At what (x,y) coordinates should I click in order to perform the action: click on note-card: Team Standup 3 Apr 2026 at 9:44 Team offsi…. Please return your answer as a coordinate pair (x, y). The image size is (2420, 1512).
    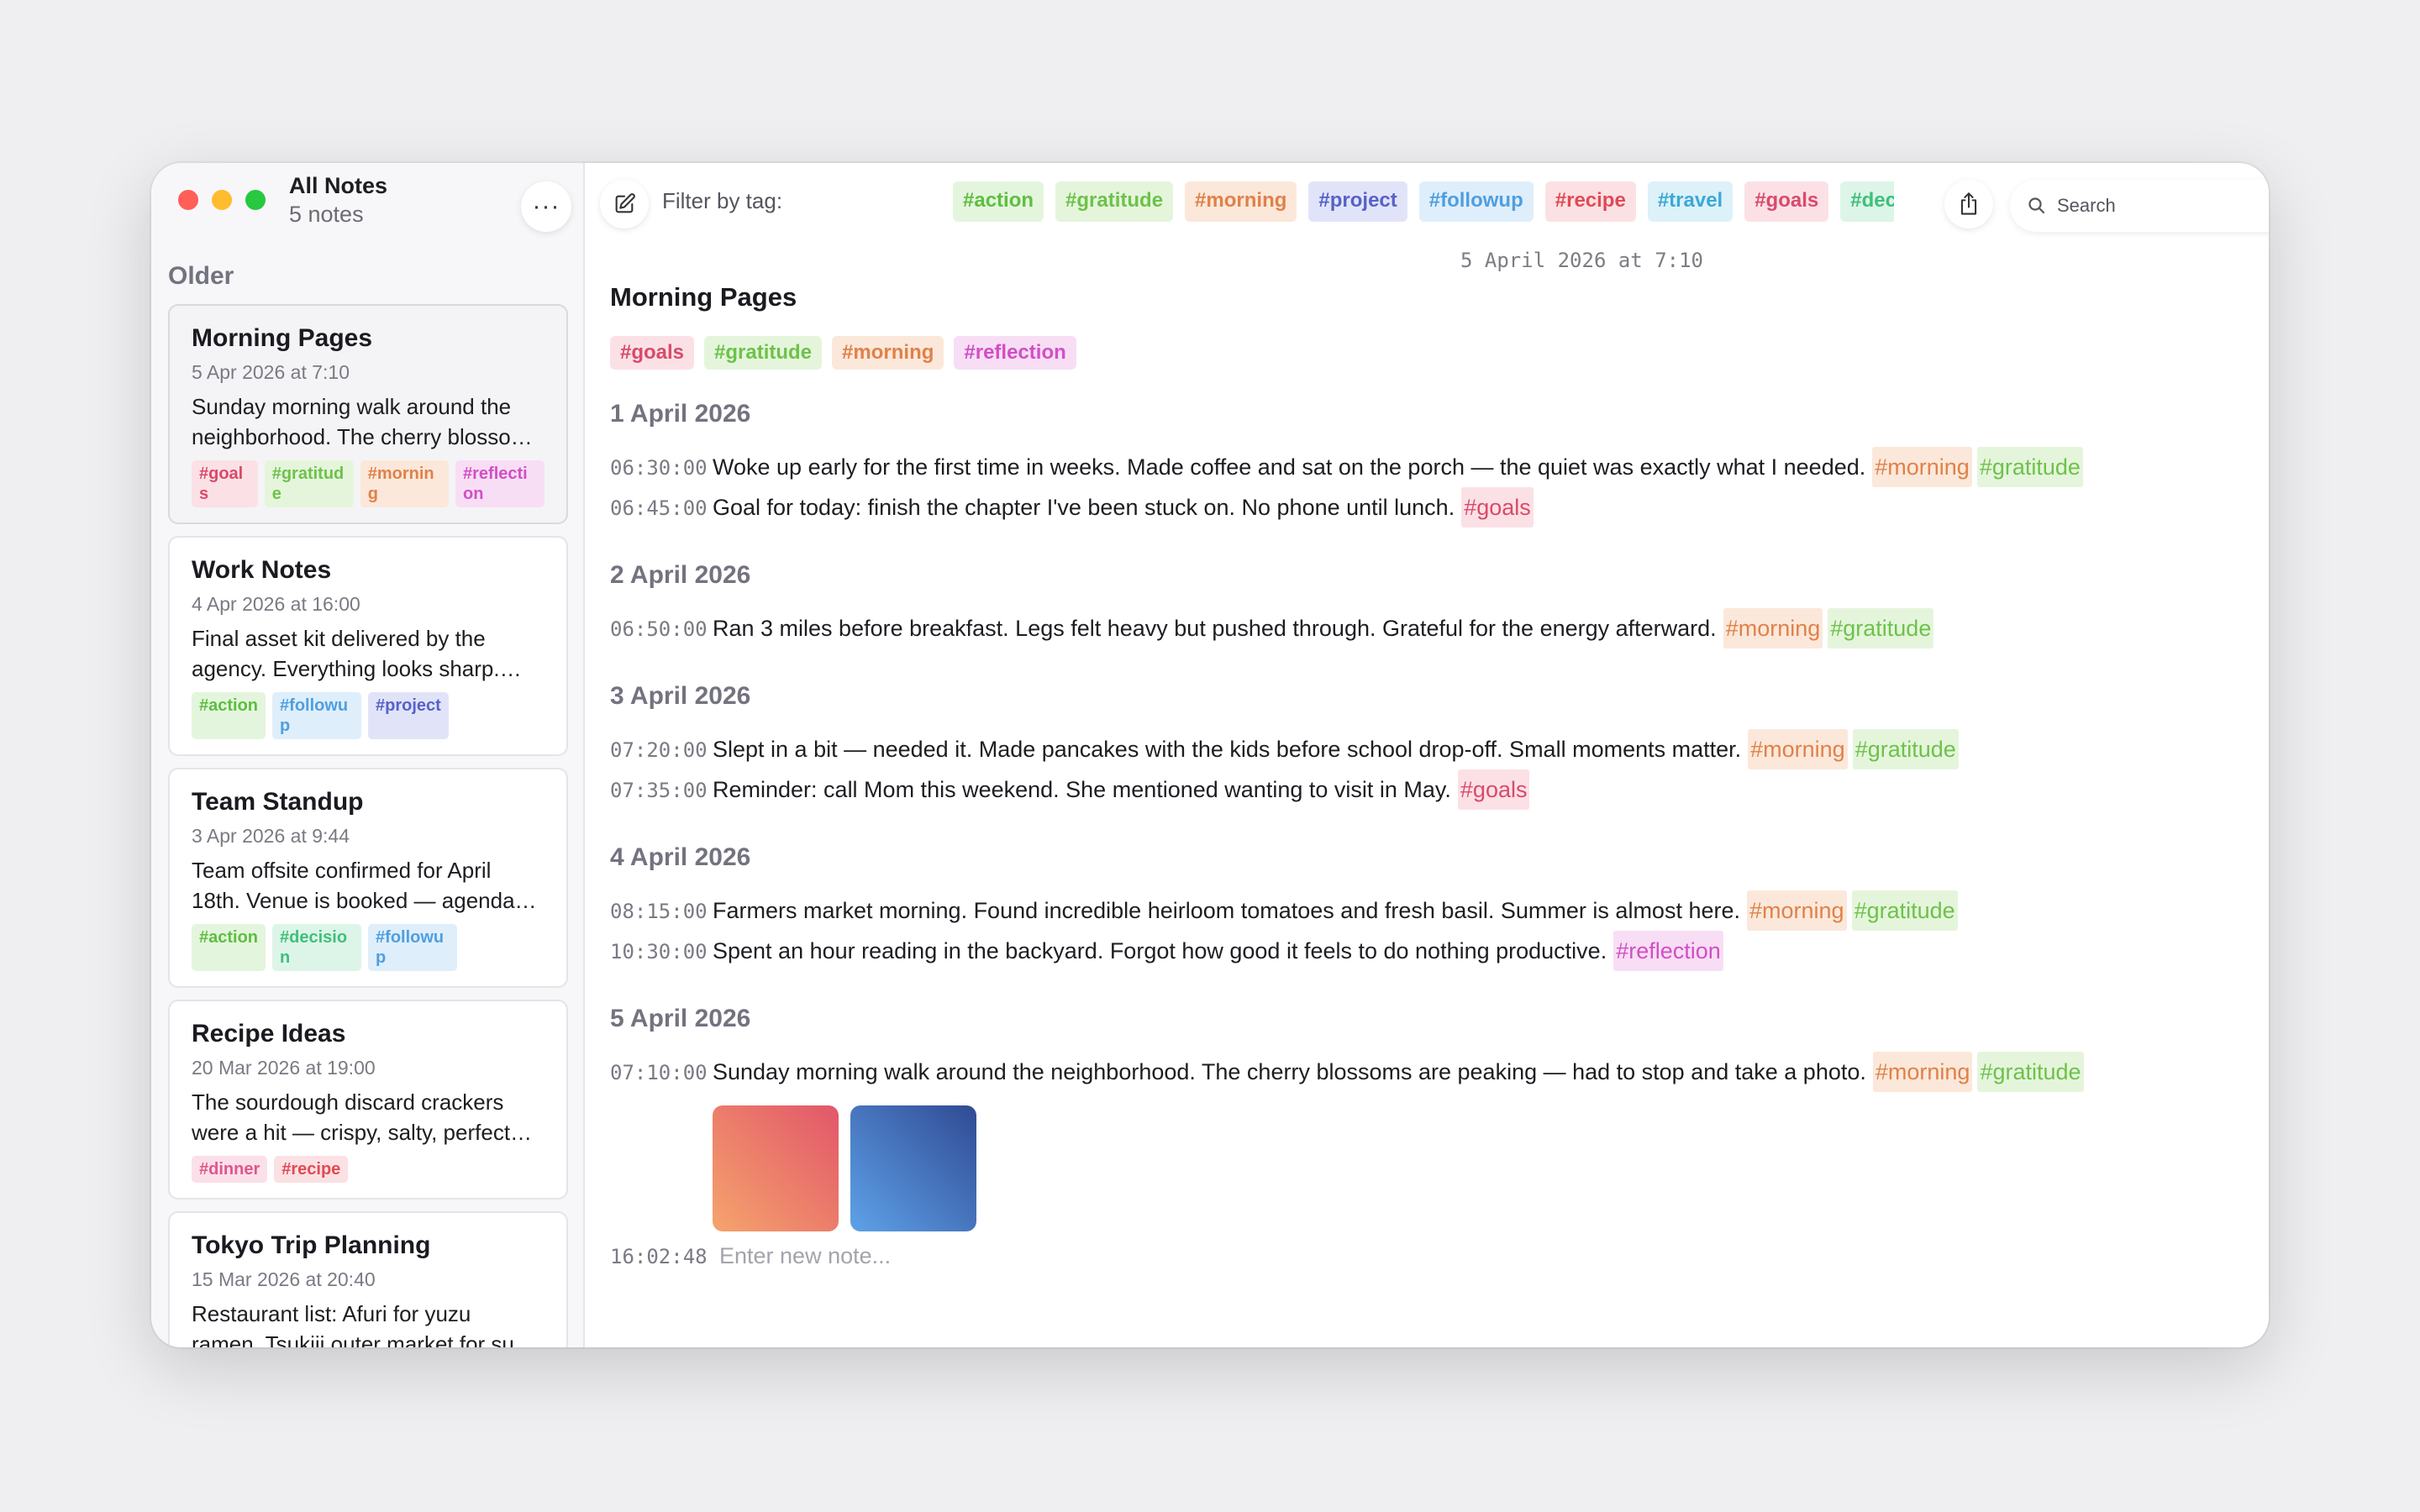
    Looking at the image, I should click on (368, 878).